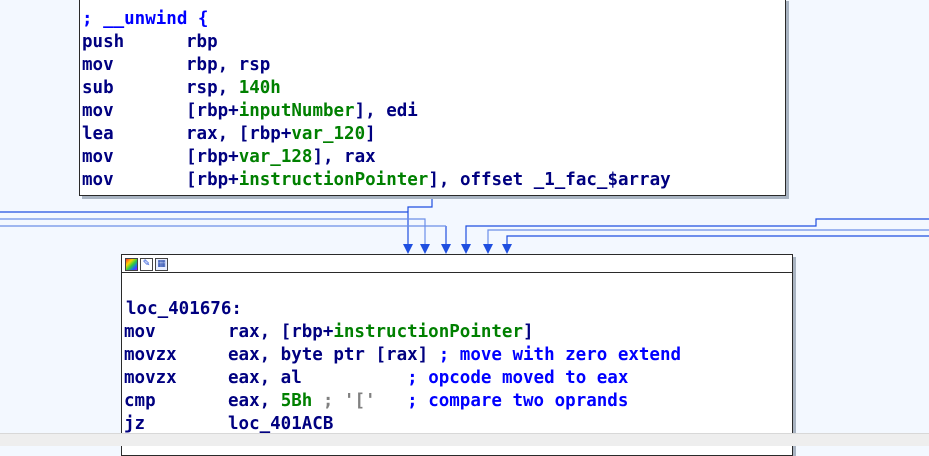 The width and height of the screenshot is (929, 456). Describe the element at coordinates (433, 157) in the screenshot. I see `asm-line: mov [rbp+var_128], rax` at that location.